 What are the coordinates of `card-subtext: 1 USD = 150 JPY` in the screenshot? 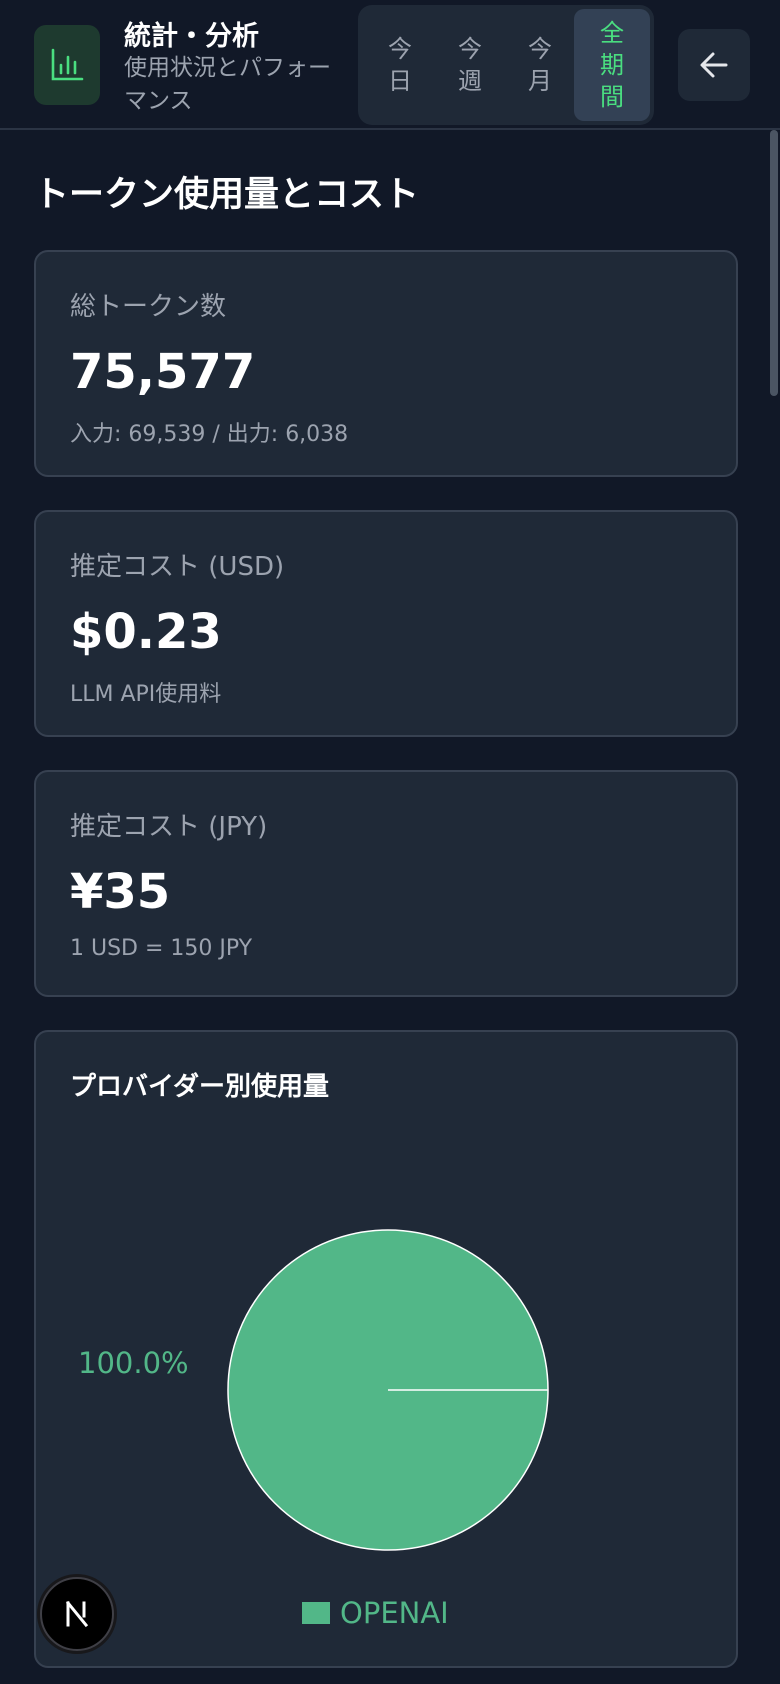 It's located at (161, 948).